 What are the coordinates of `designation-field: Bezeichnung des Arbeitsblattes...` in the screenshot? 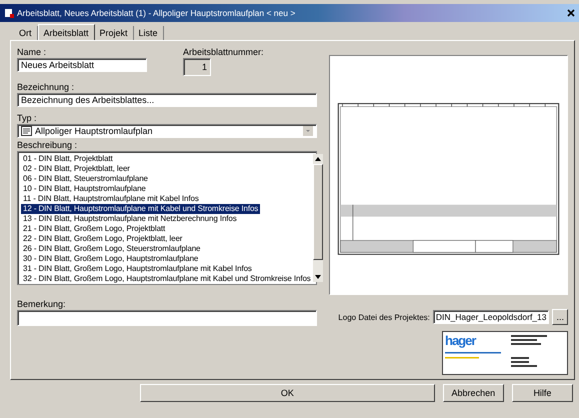 It's located at (167, 100).